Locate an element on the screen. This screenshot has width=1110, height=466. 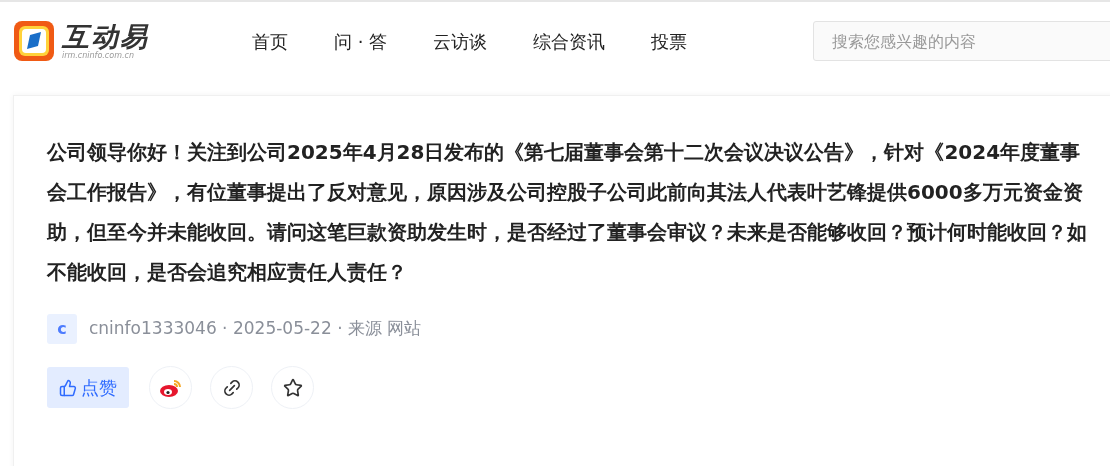
user-avatar: c is located at coordinates (62, 329).